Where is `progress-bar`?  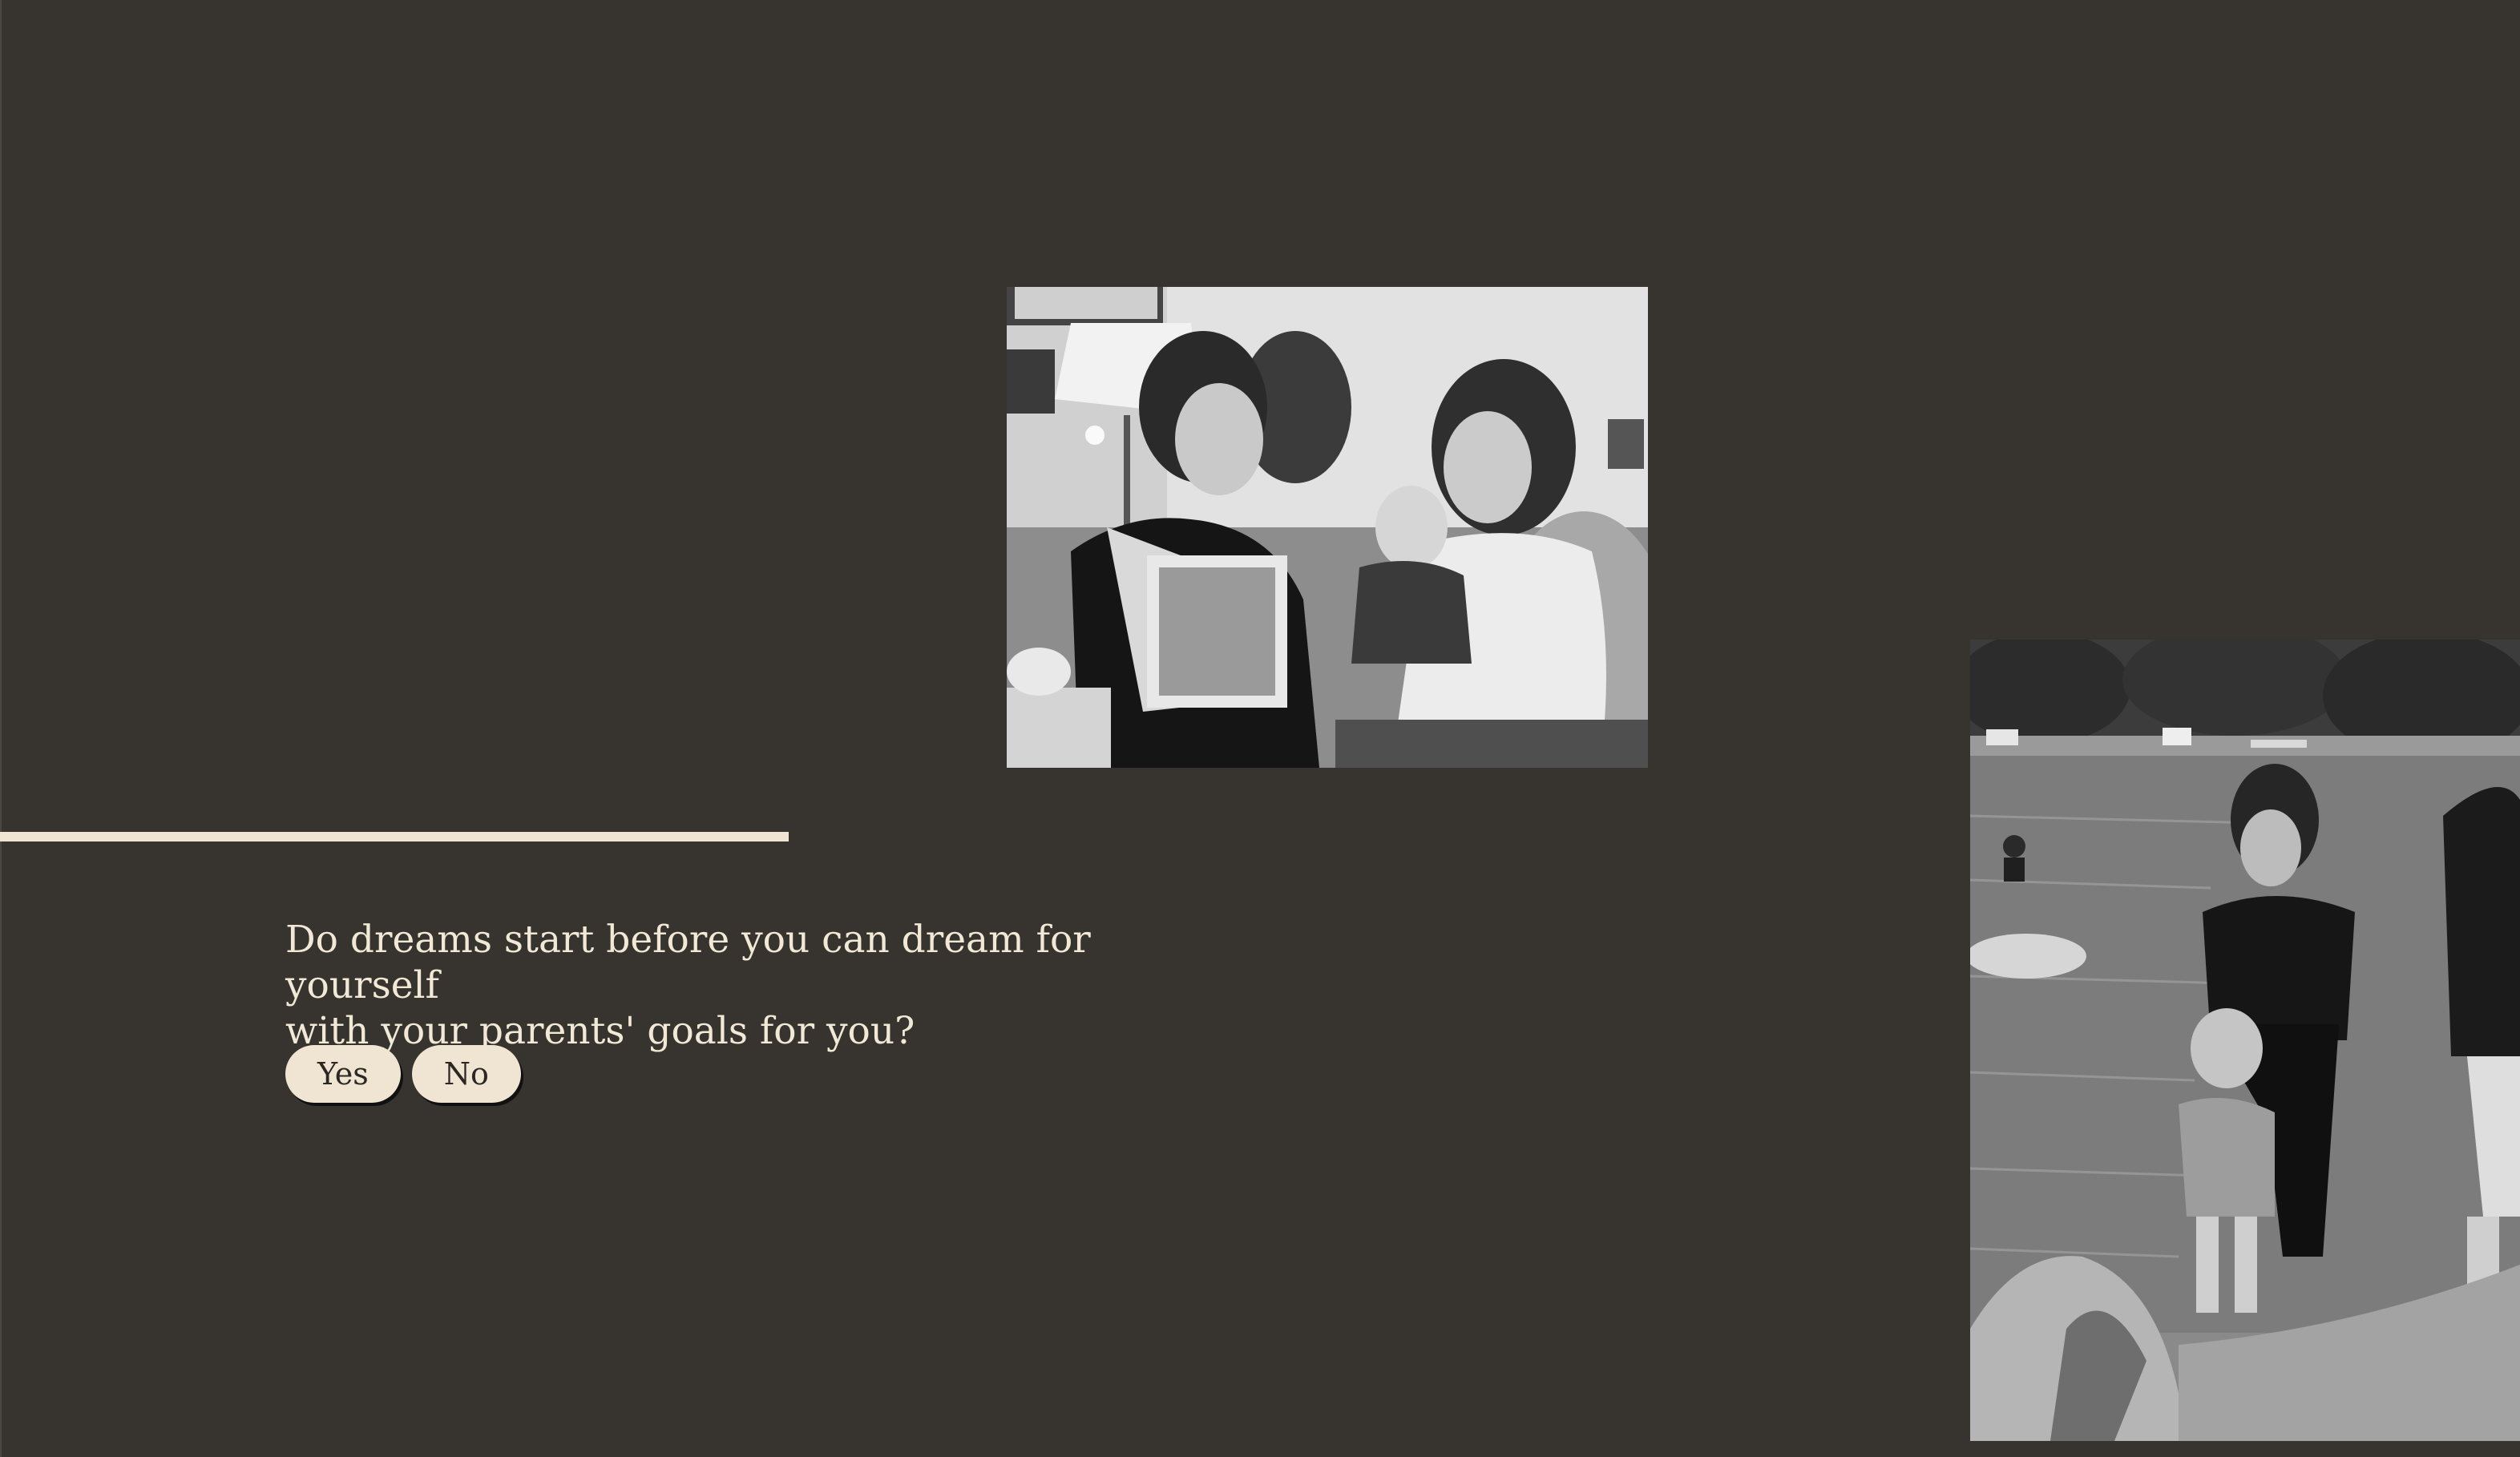 progress-bar is located at coordinates (704, 837).